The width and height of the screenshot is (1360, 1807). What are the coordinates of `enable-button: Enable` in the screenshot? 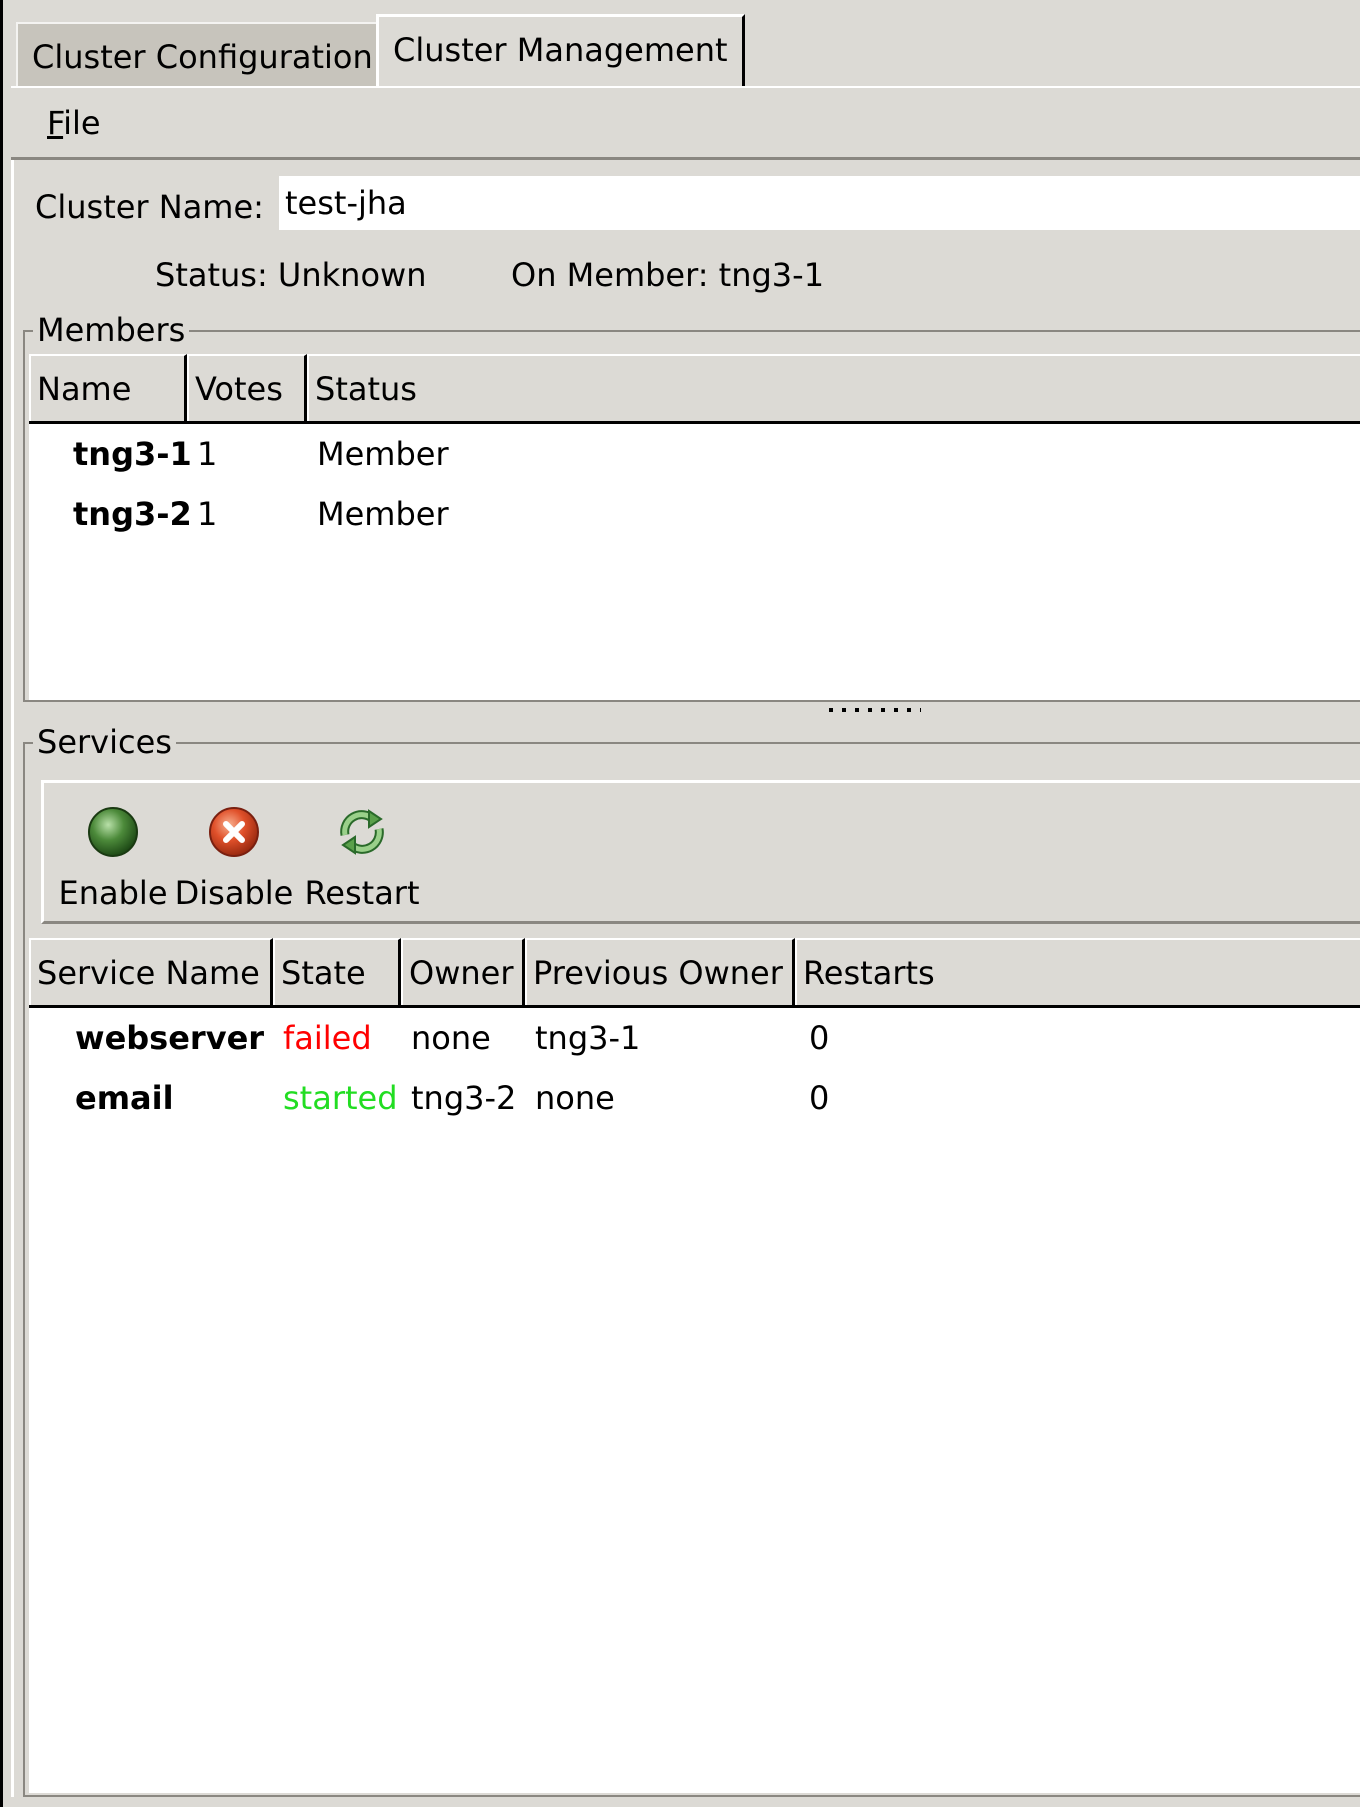 It's located at (113, 852).